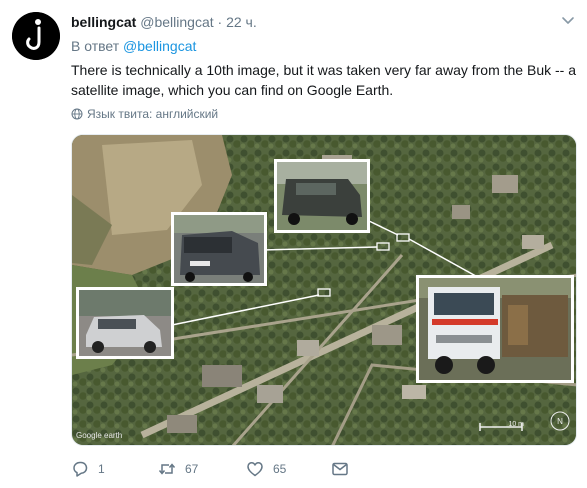  What do you see at coordinates (153, 114) in the screenshot?
I see `language-label: Язык твита: английский` at bounding box center [153, 114].